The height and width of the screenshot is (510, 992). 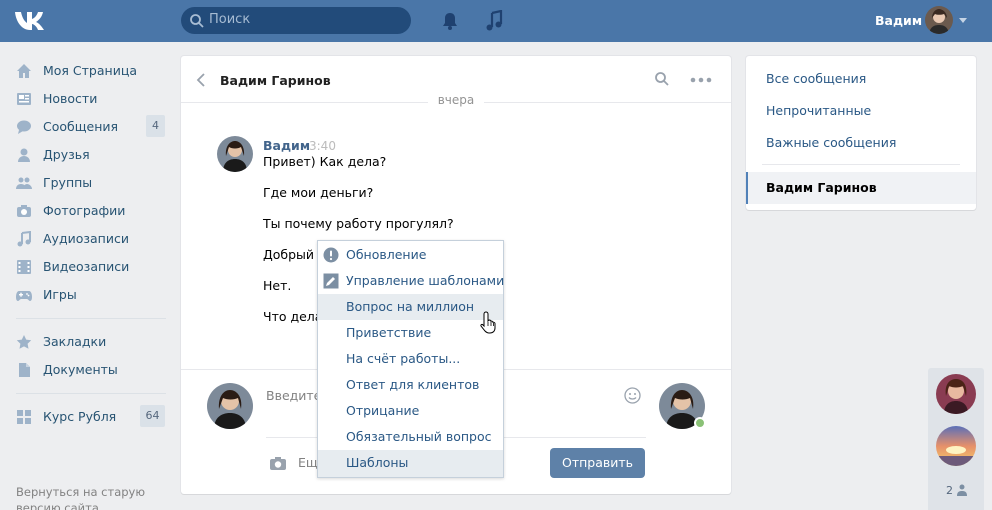 What do you see at coordinates (91, 99) in the screenshot?
I see `menu-item-news: Новости` at bounding box center [91, 99].